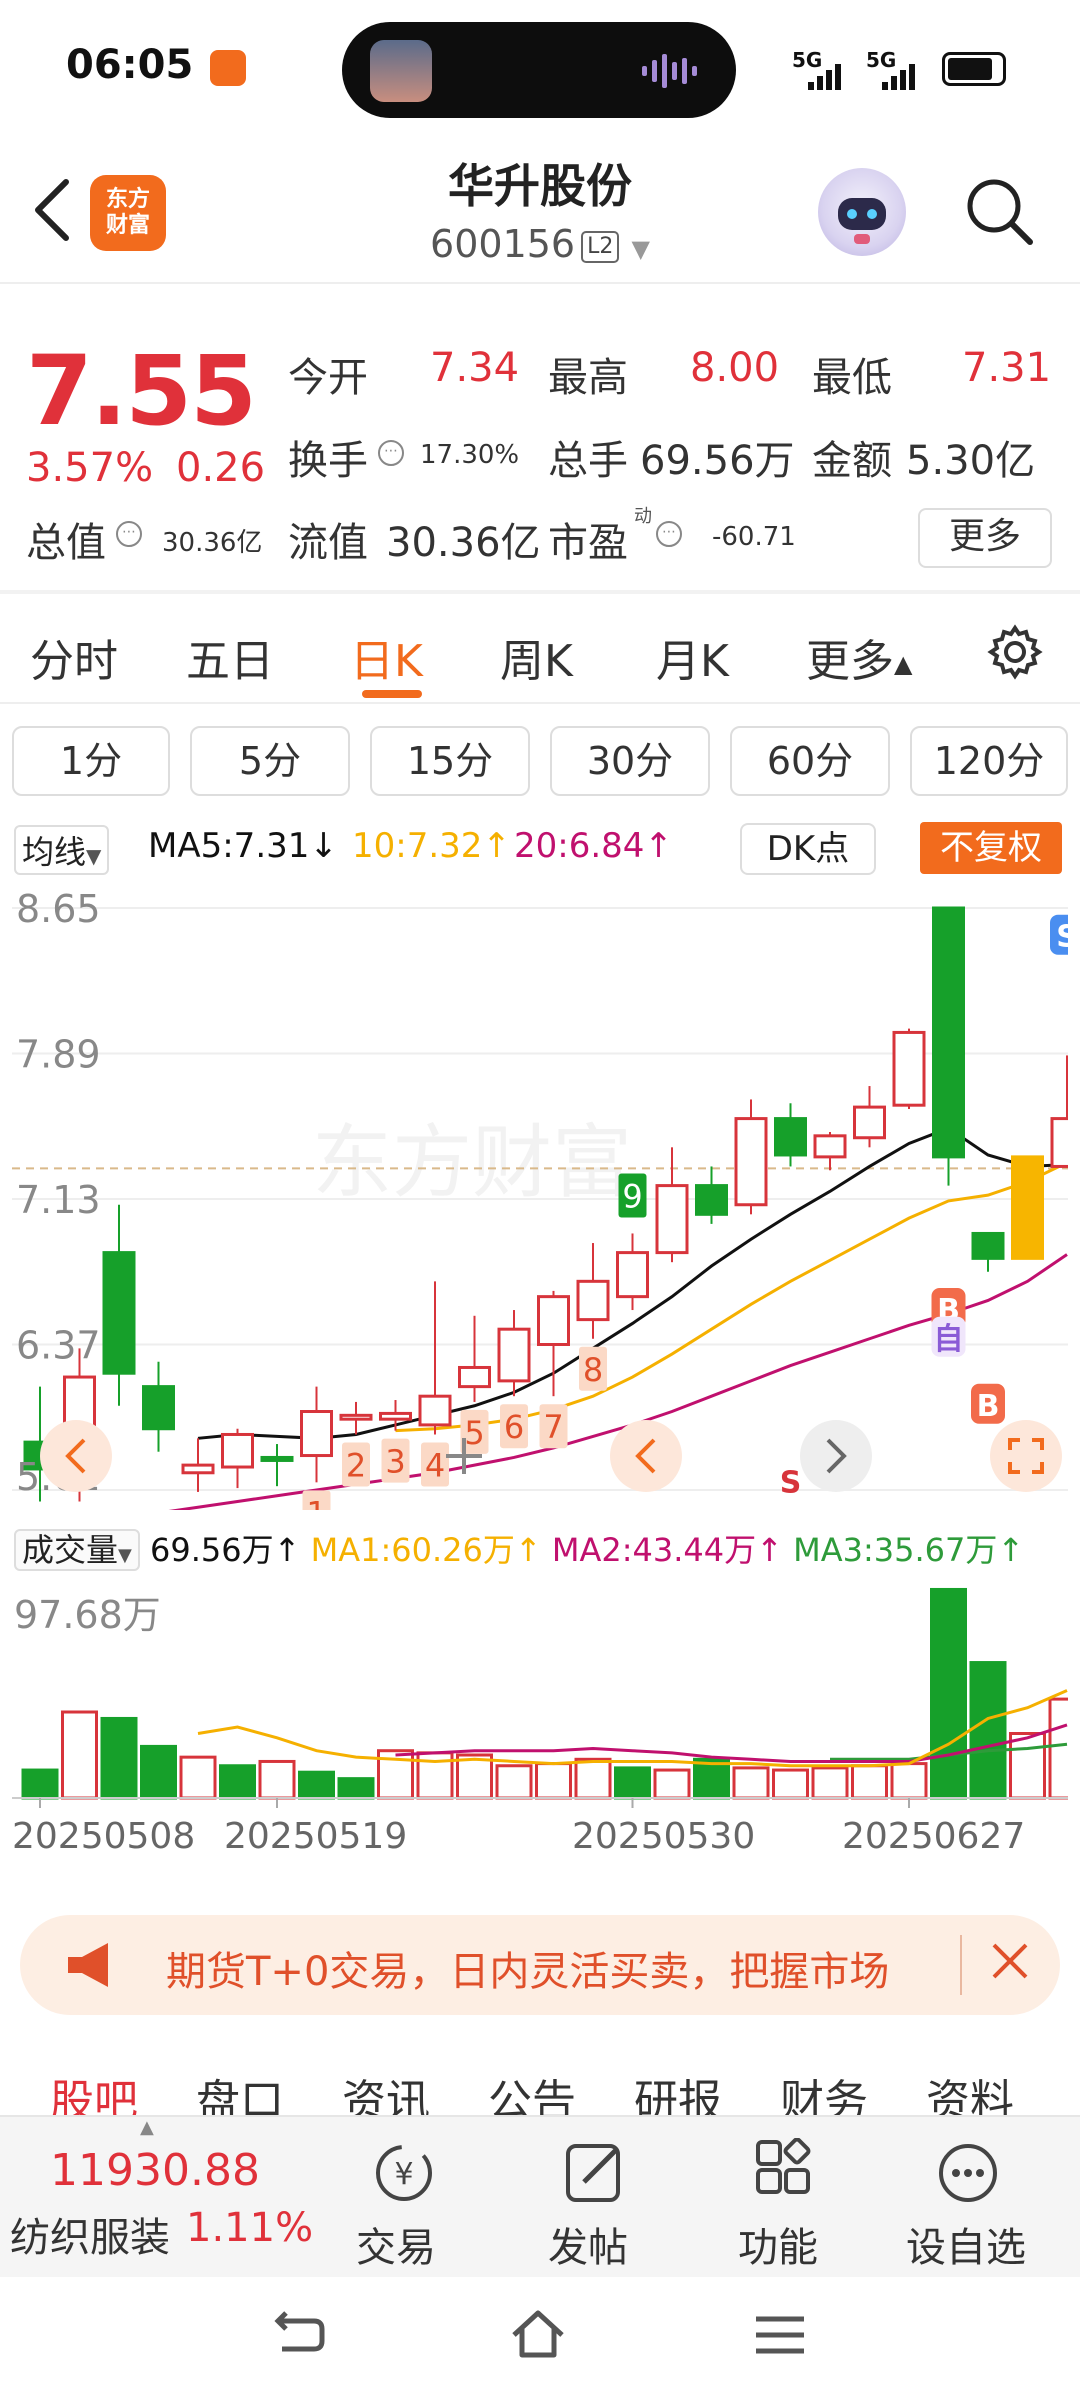 The image size is (1080, 2400). What do you see at coordinates (536, 657) in the screenshot?
I see `tab-weekly-k: 周K` at bounding box center [536, 657].